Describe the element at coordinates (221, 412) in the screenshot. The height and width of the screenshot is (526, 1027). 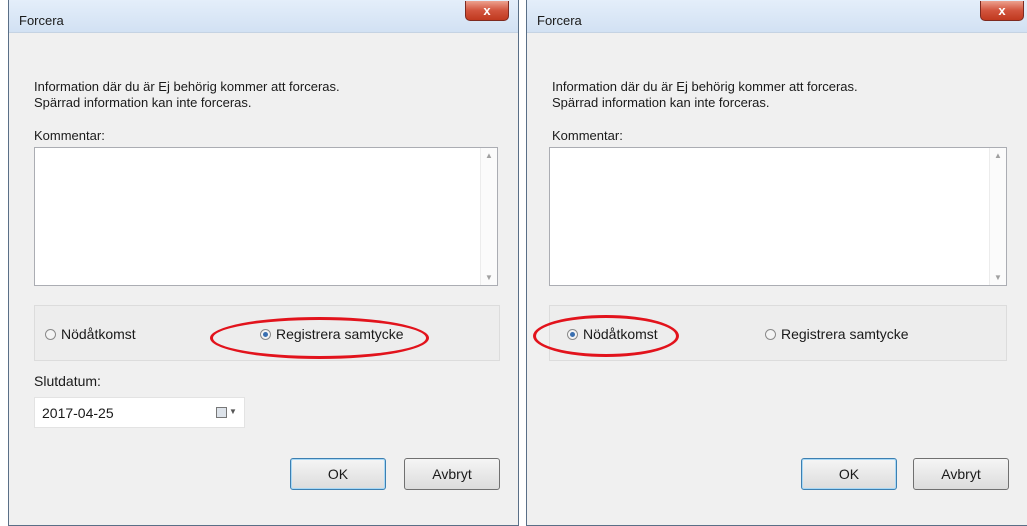
I see `calendar-icon` at that location.